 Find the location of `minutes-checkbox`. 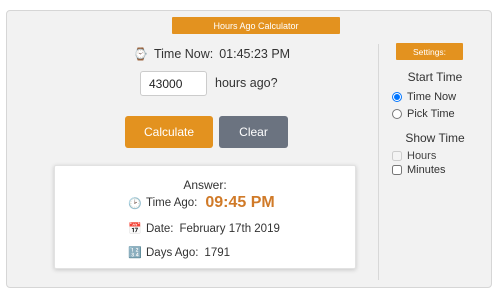

minutes-checkbox is located at coordinates (397, 170).